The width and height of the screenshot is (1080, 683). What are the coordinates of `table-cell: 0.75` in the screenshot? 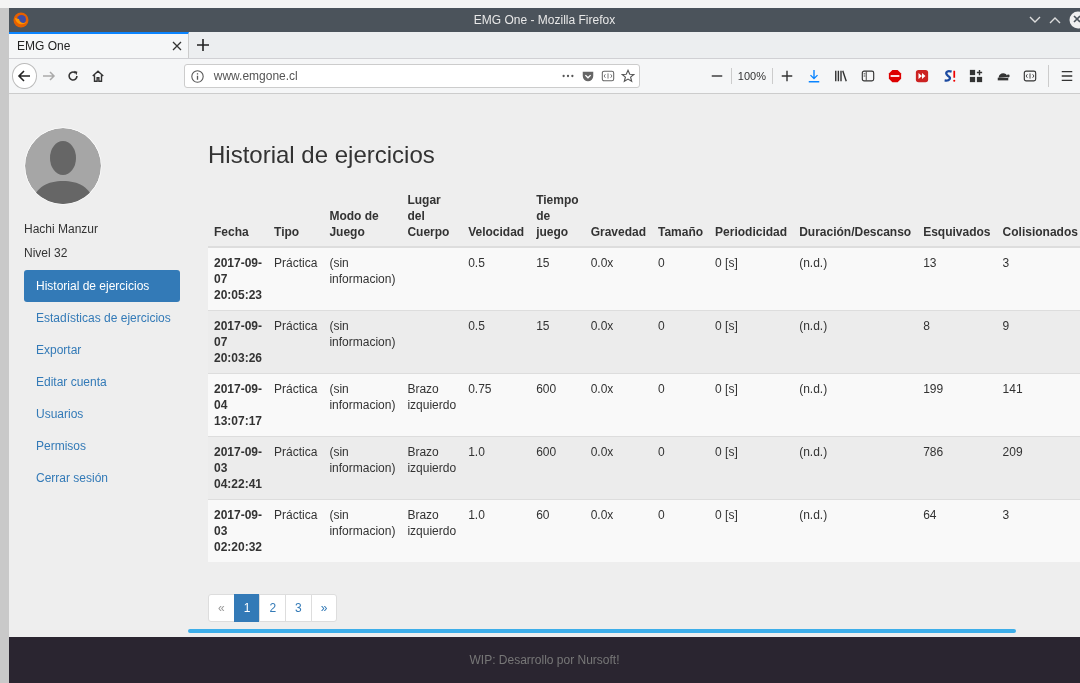 It's located at (496, 405).